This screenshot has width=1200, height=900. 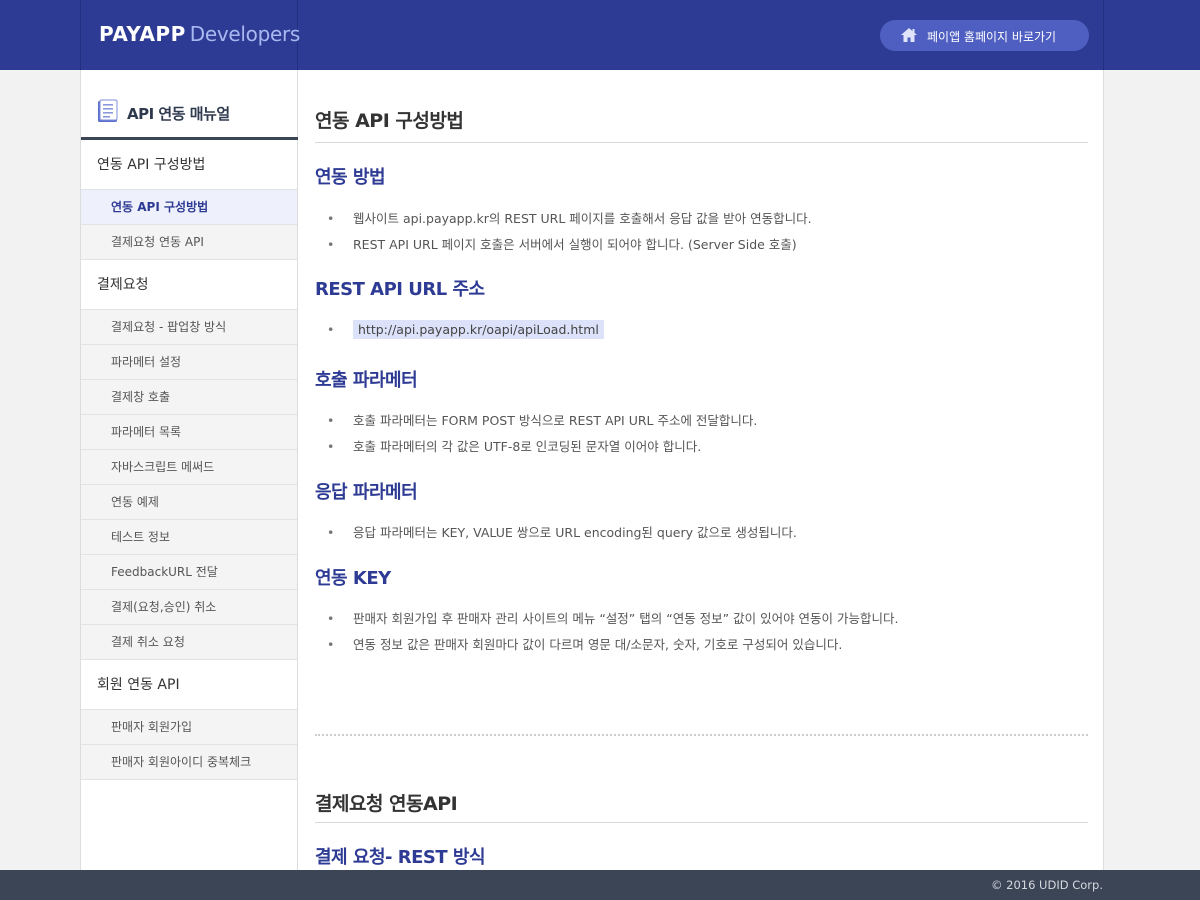 What do you see at coordinates (386, 804) in the screenshot?
I see `section-title-payment-request-api: 결제요청 연동API` at bounding box center [386, 804].